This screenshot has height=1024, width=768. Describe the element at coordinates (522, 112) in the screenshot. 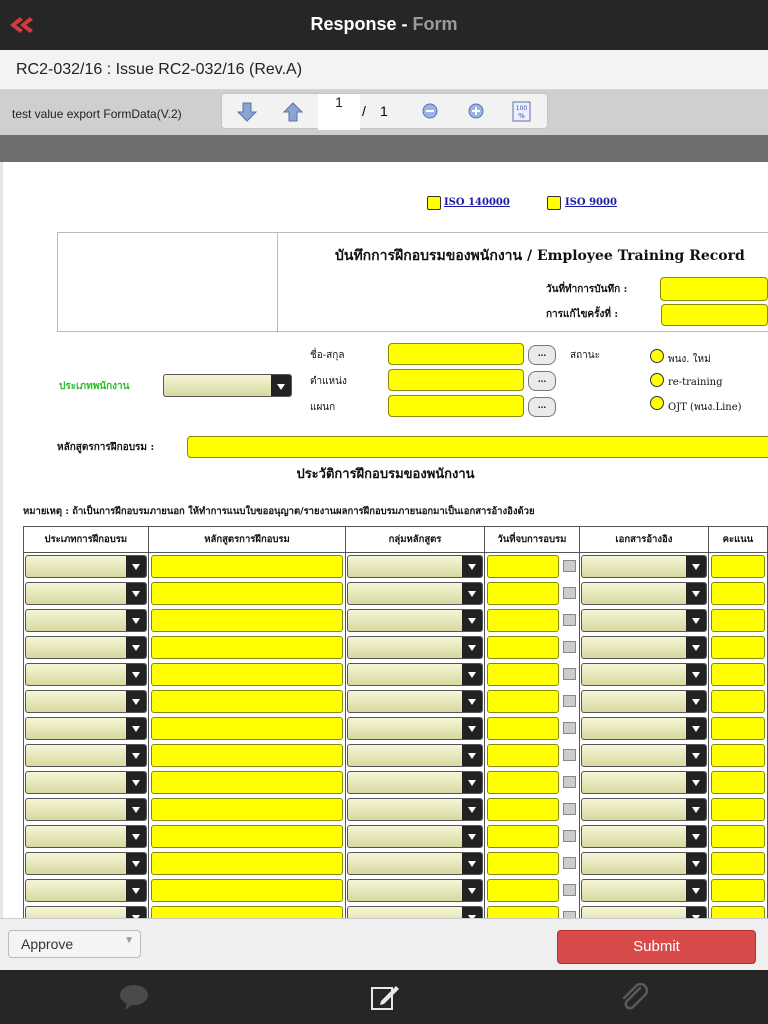

I see `zoom-100-icon: 100 %` at that location.